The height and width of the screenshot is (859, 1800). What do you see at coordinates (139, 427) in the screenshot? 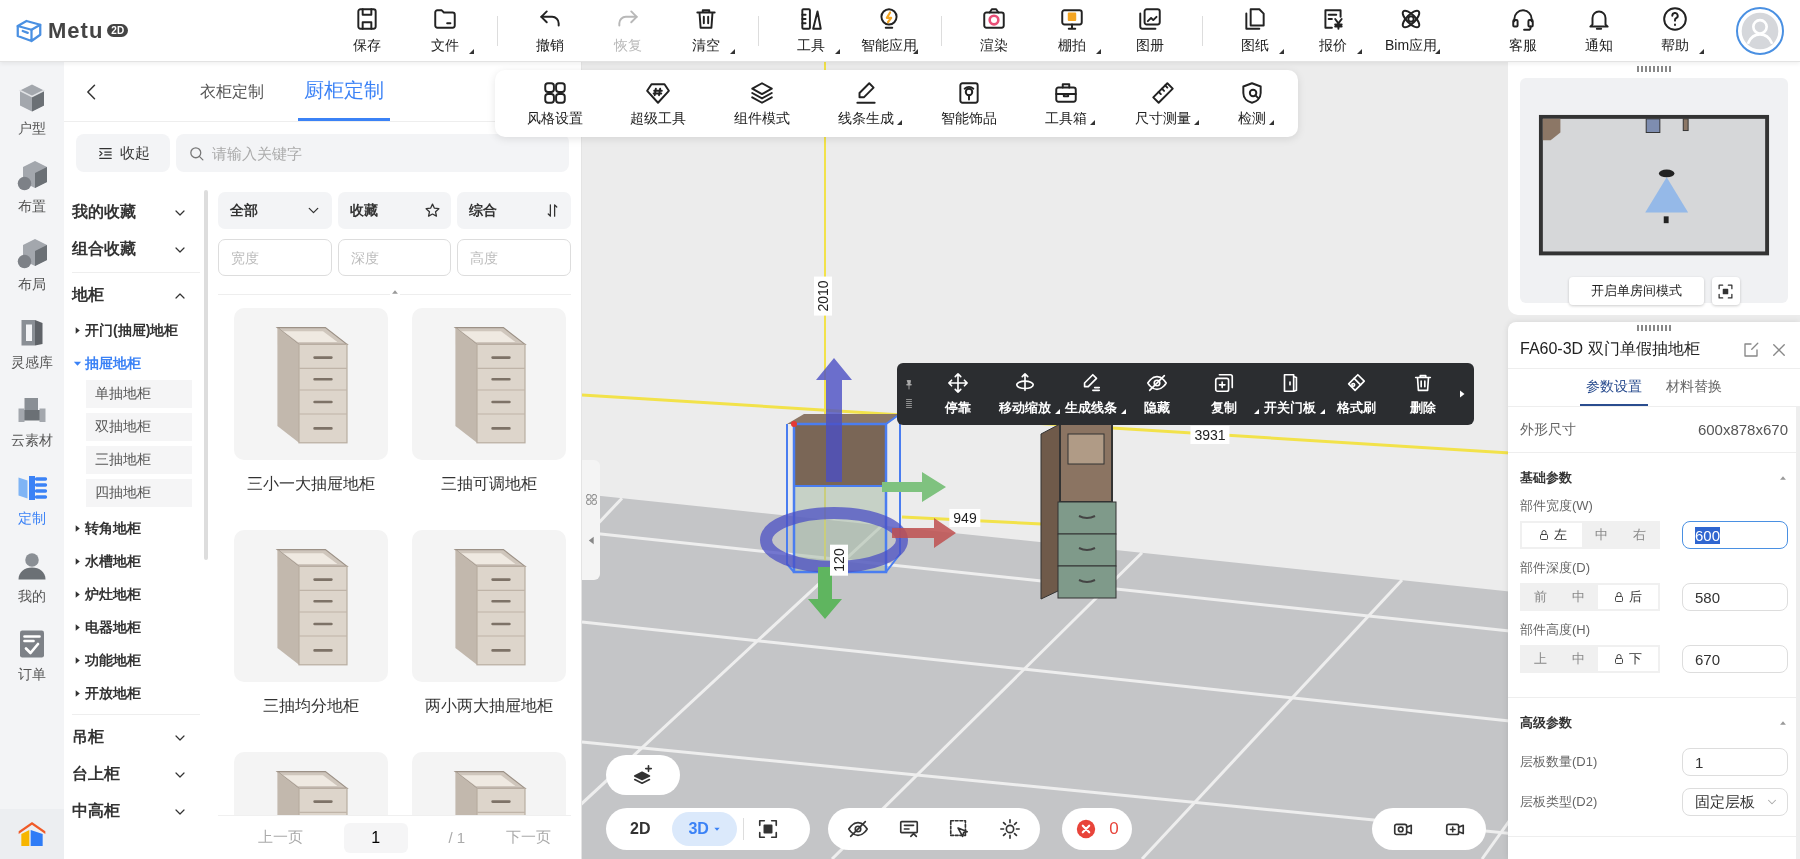
I see `subcategory-item: 双抽地柜` at bounding box center [139, 427].